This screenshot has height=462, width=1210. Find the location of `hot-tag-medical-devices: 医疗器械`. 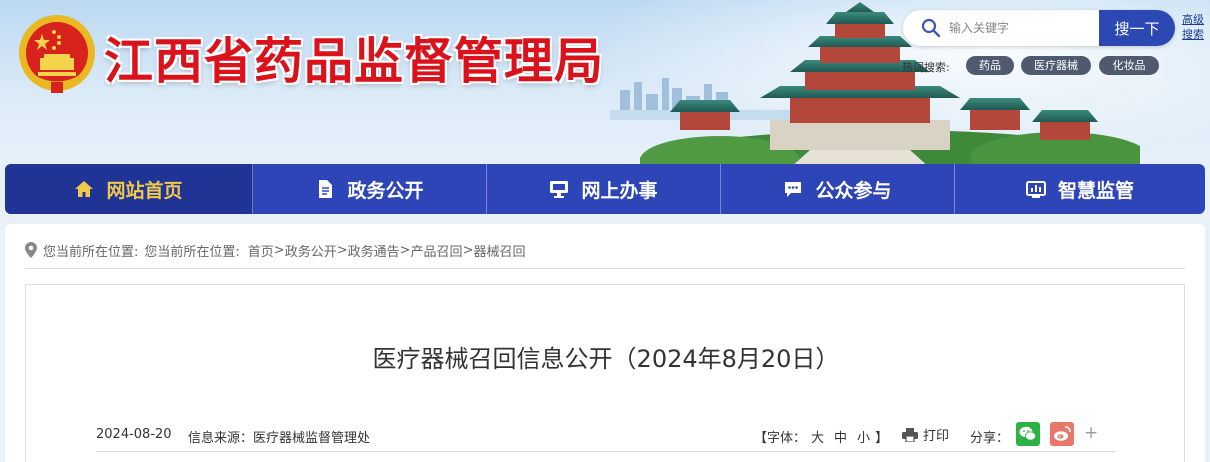

hot-tag-medical-devices: 医疗器械 is located at coordinates (1056, 65).